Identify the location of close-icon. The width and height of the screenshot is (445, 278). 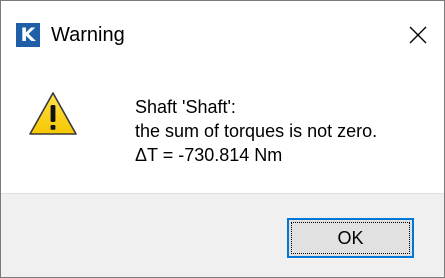
(418, 35).